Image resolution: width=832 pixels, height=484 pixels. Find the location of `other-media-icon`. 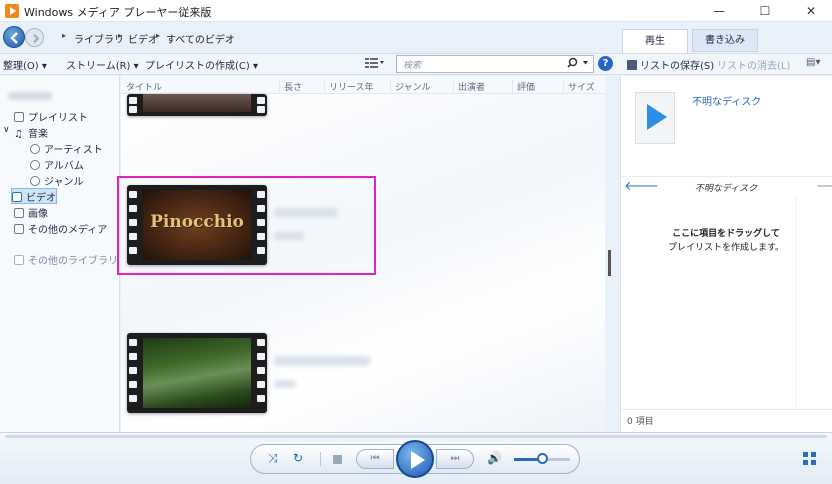

other-media-icon is located at coordinates (19, 229).